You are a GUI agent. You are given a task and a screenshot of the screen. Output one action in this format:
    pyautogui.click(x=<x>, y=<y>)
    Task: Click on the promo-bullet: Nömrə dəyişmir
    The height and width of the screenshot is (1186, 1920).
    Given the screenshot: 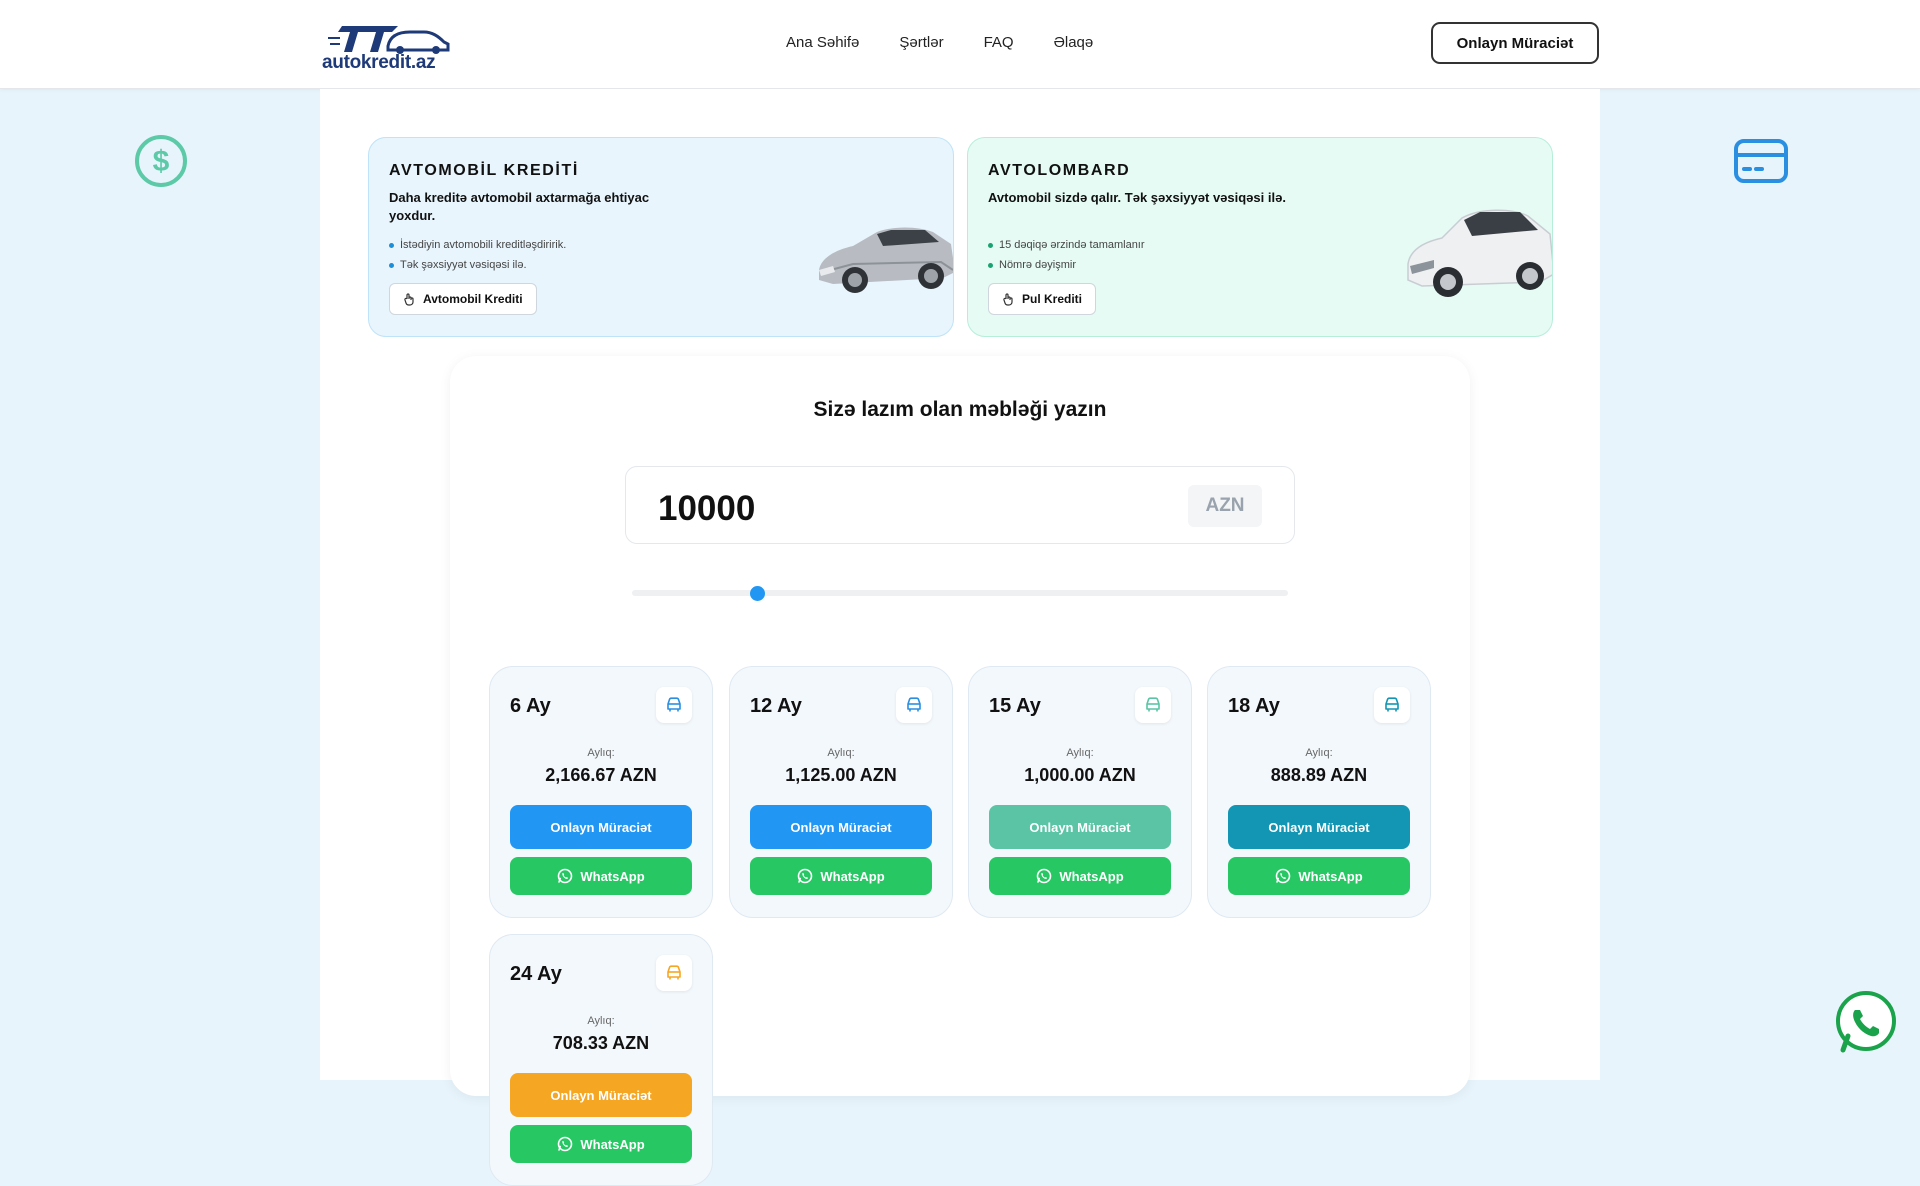 What is the action you would take?
    pyautogui.click(x=1066, y=265)
    